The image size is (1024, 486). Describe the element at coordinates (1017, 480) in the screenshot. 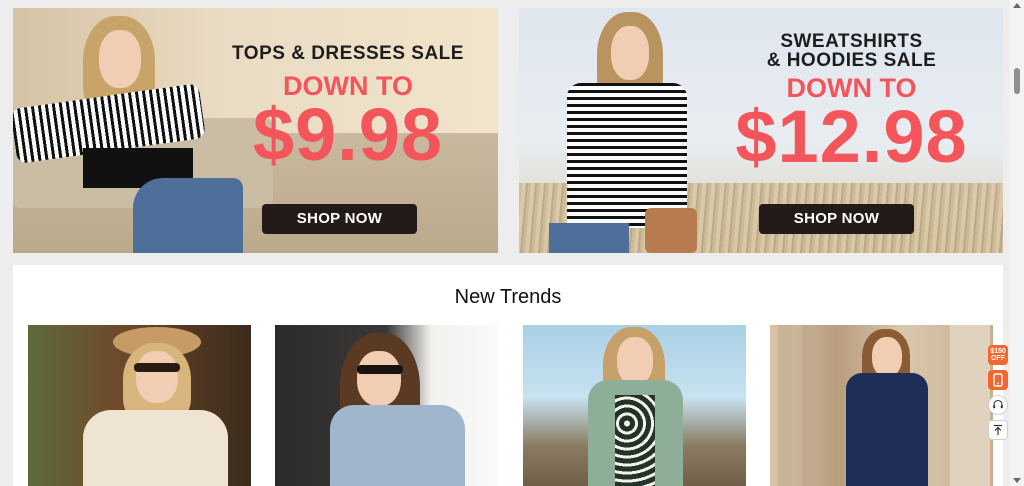

I see `scroll-down-icon` at that location.